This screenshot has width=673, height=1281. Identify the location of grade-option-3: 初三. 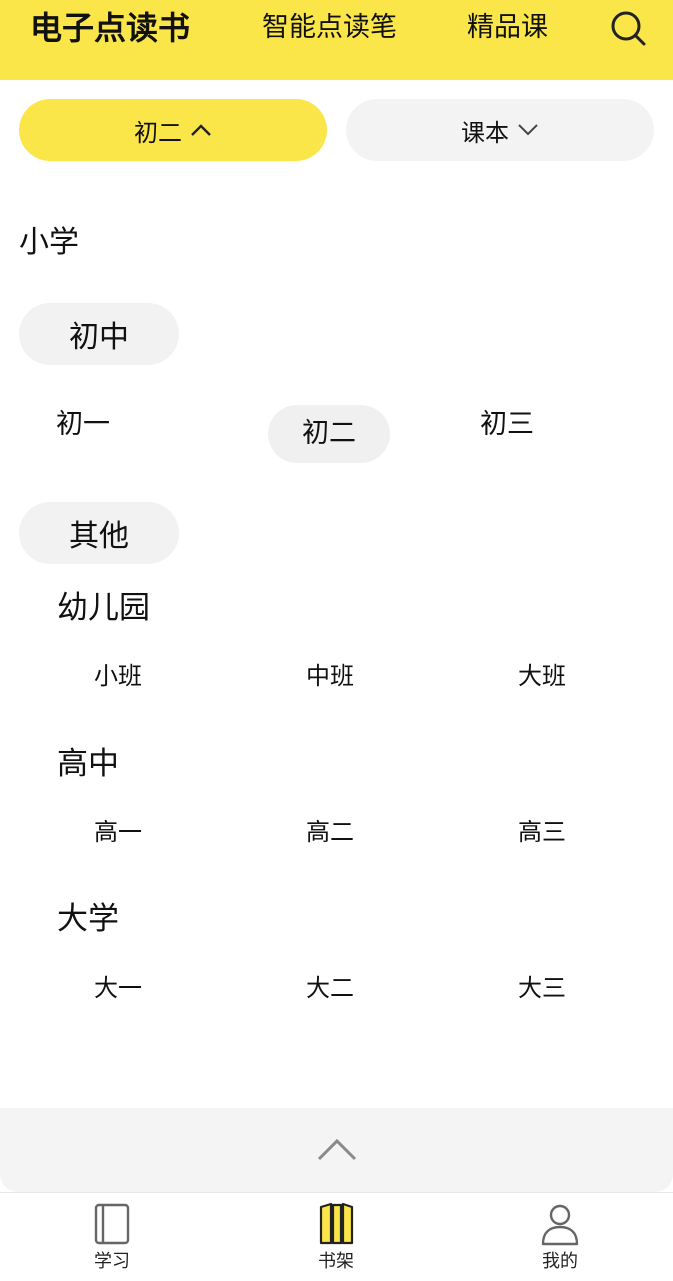
(507, 425).